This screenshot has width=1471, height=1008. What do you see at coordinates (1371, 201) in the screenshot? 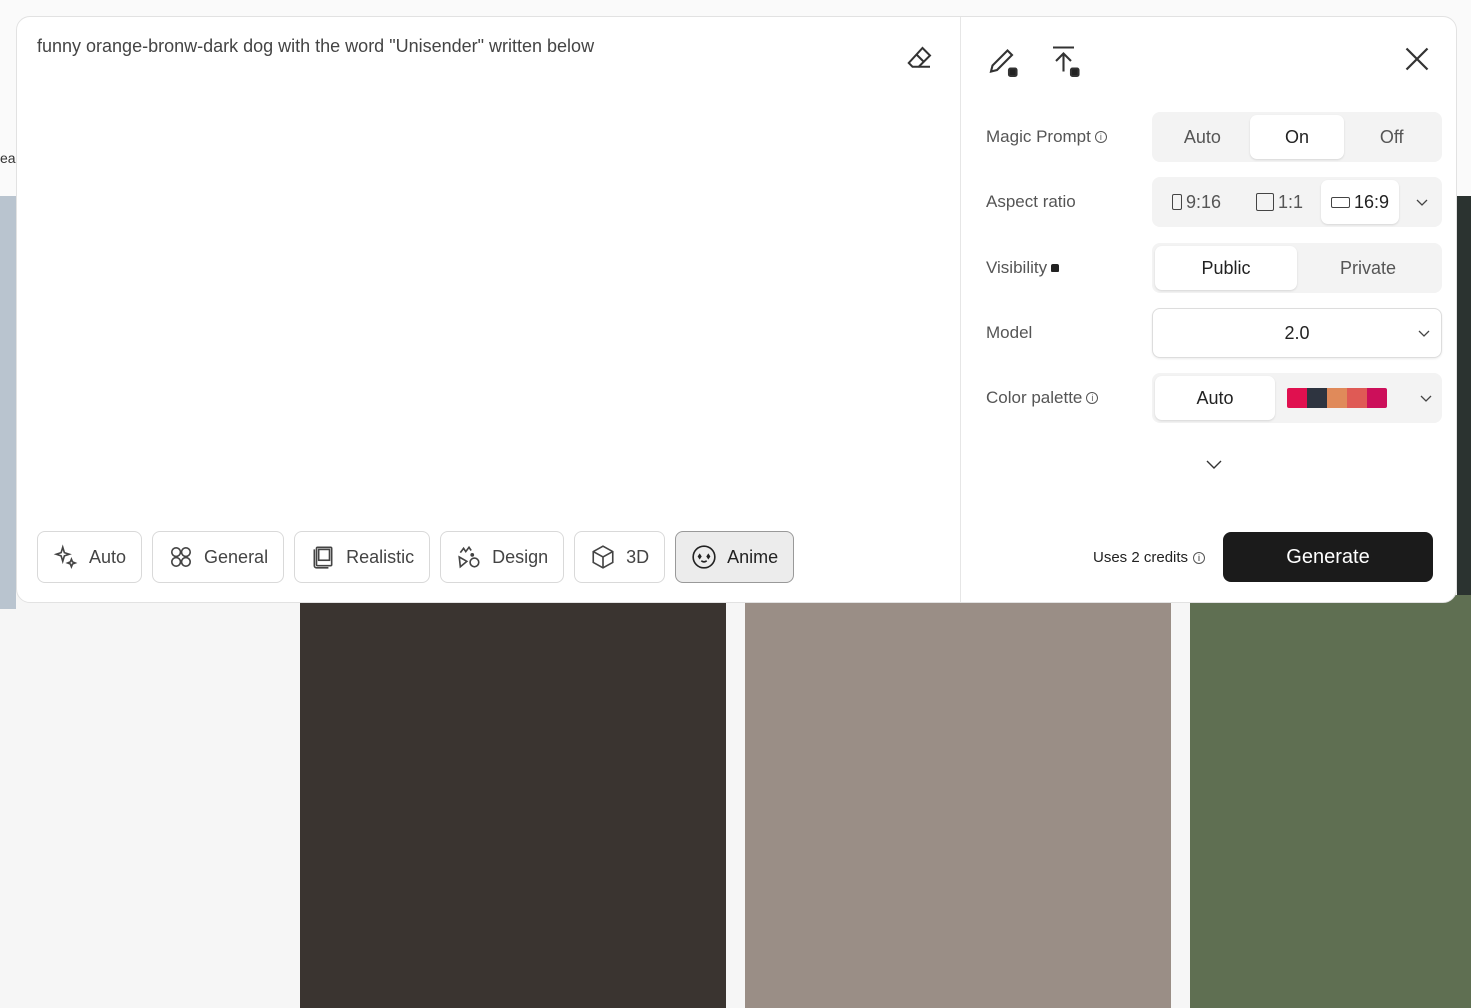
I see `aspect-label: 16:9` at bounding box center [1371, 201].